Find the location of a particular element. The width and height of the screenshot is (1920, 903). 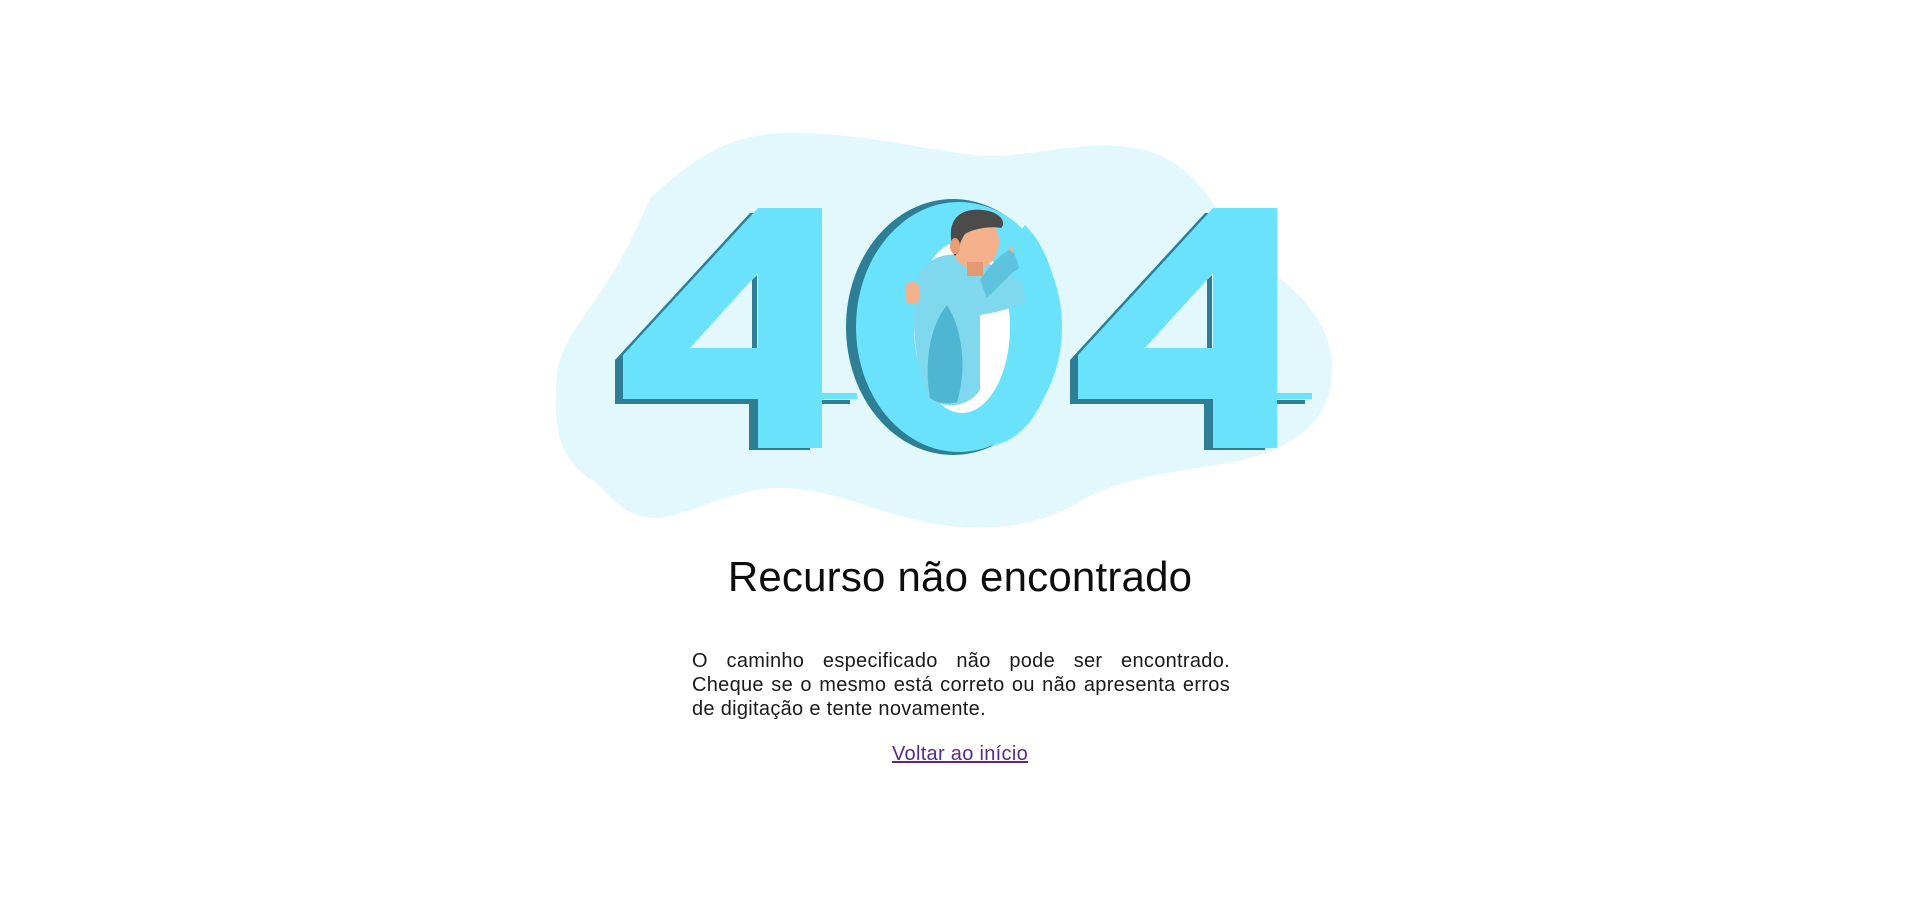

home-link-container: Voltar ao início is located at coordinates (960, 754).